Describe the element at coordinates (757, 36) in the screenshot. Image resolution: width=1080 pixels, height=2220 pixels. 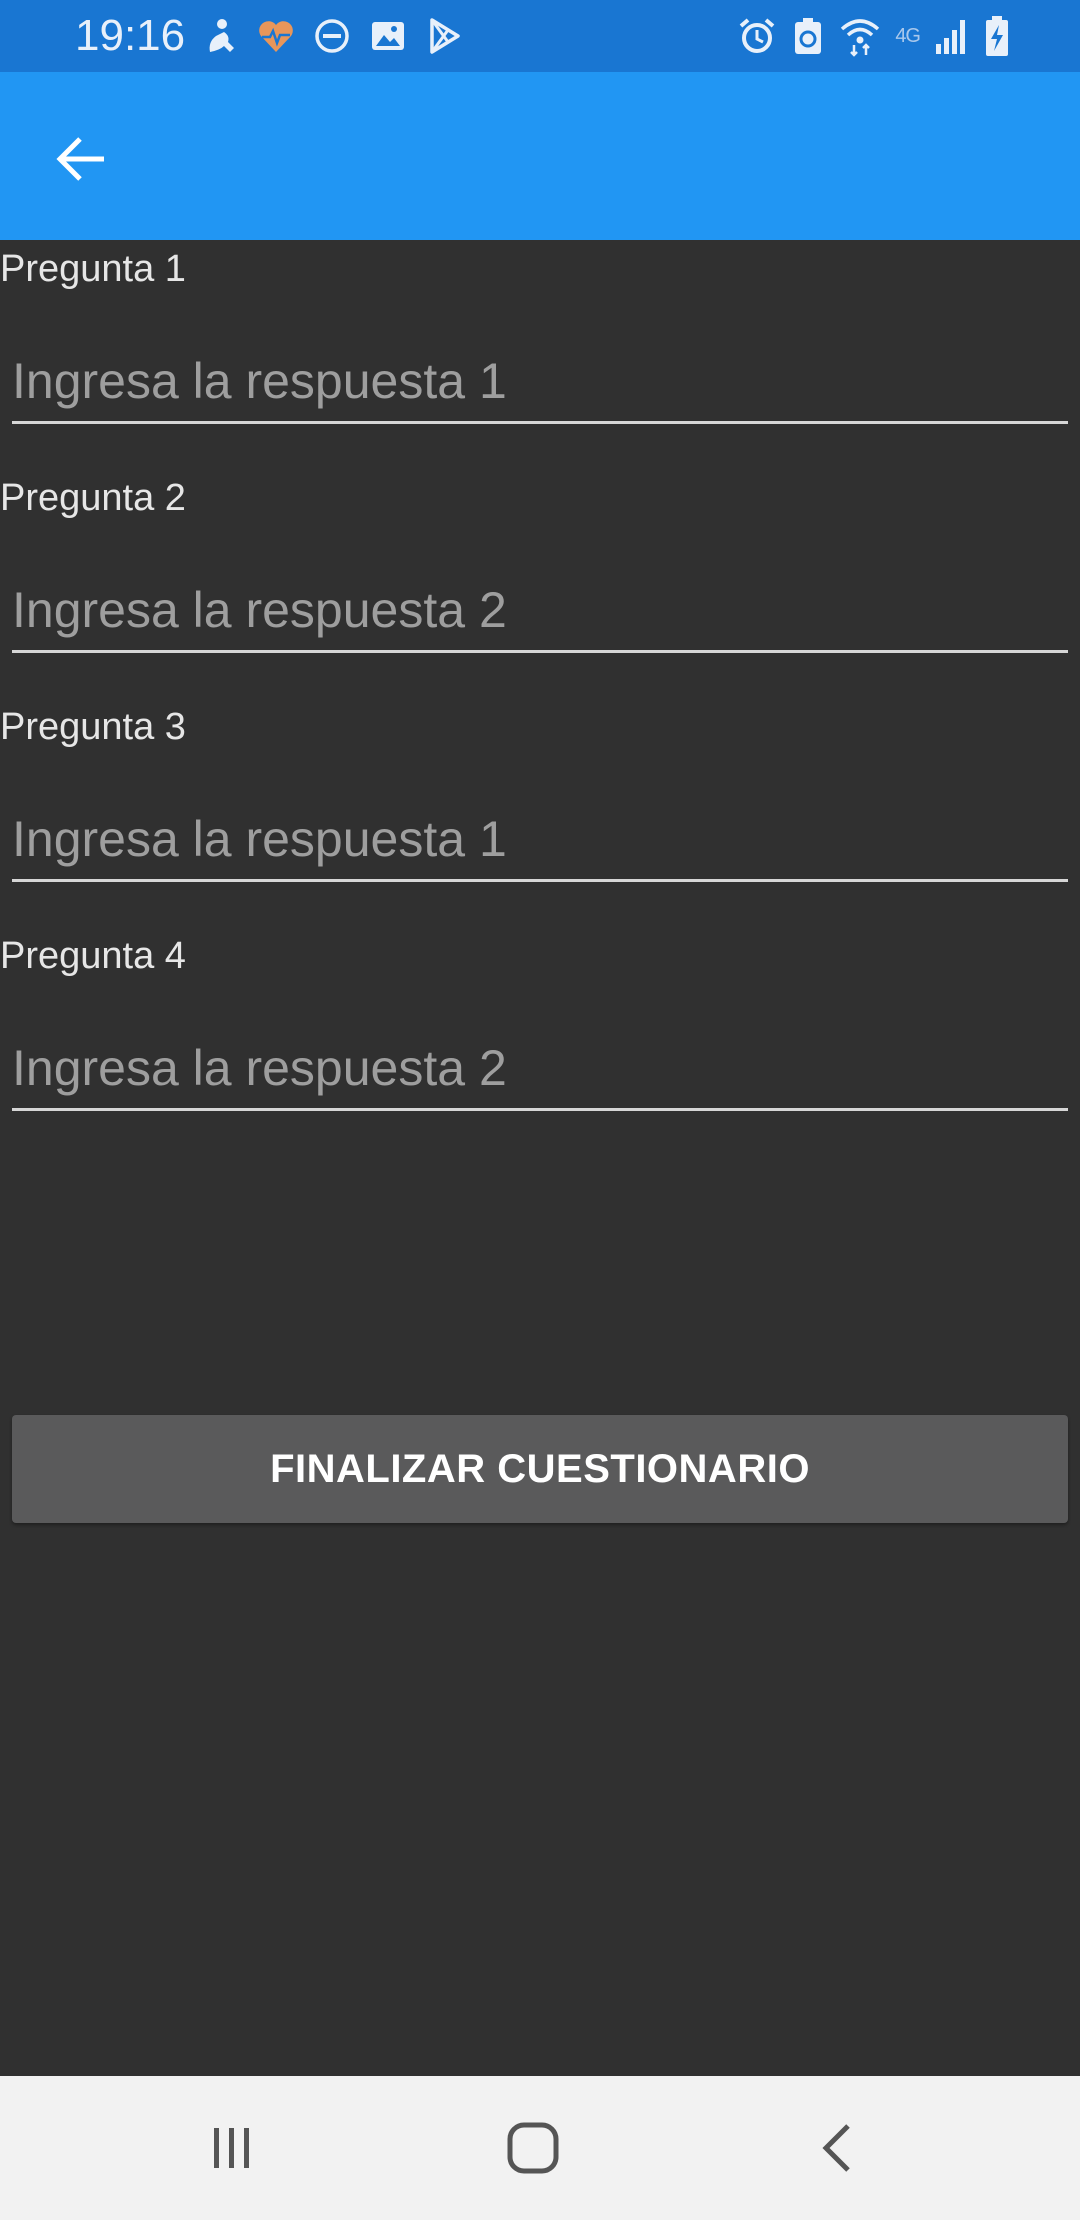
I see `alarm-icon` at that location.